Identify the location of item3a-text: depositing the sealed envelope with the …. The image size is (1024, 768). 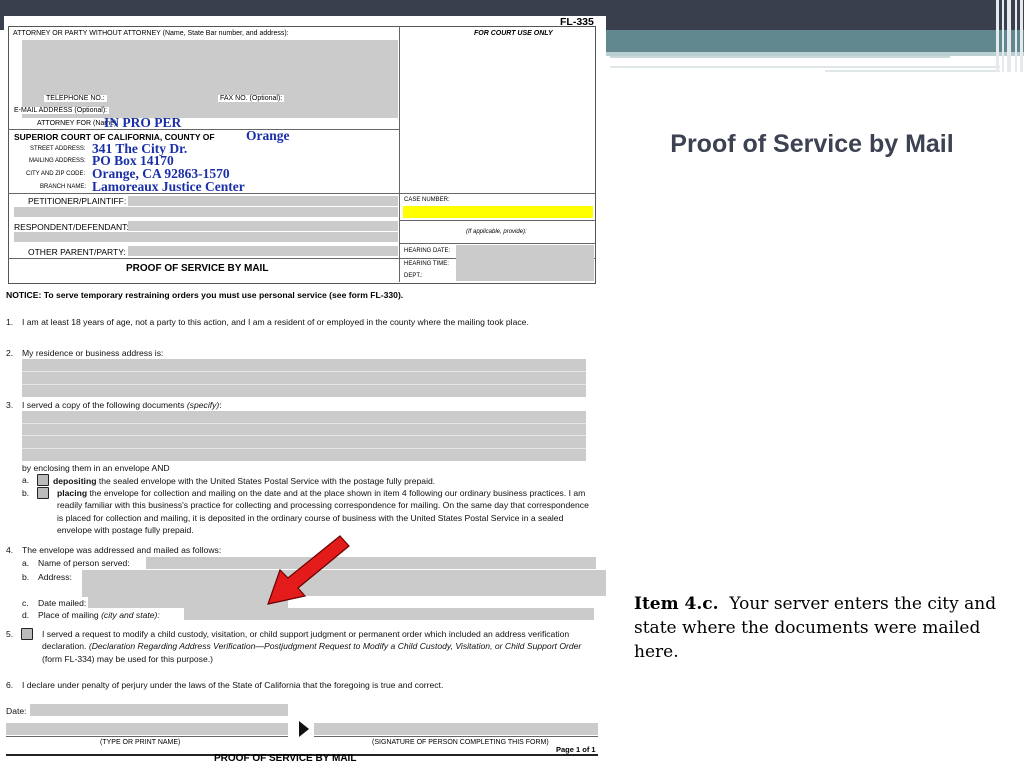
(314, 480).